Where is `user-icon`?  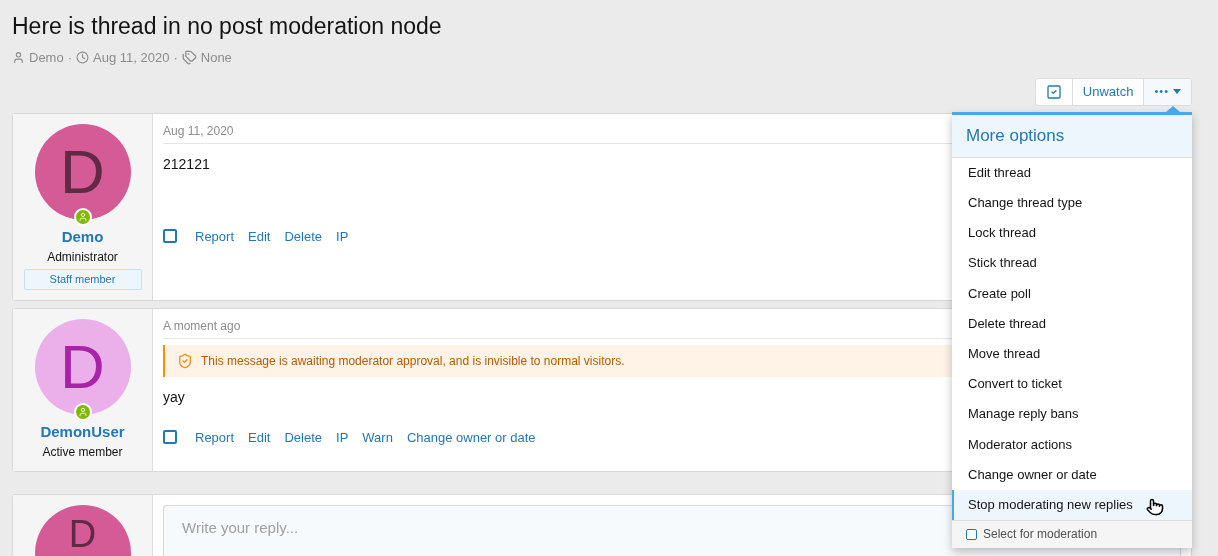 user-icon is located at coordinates (18, 58).